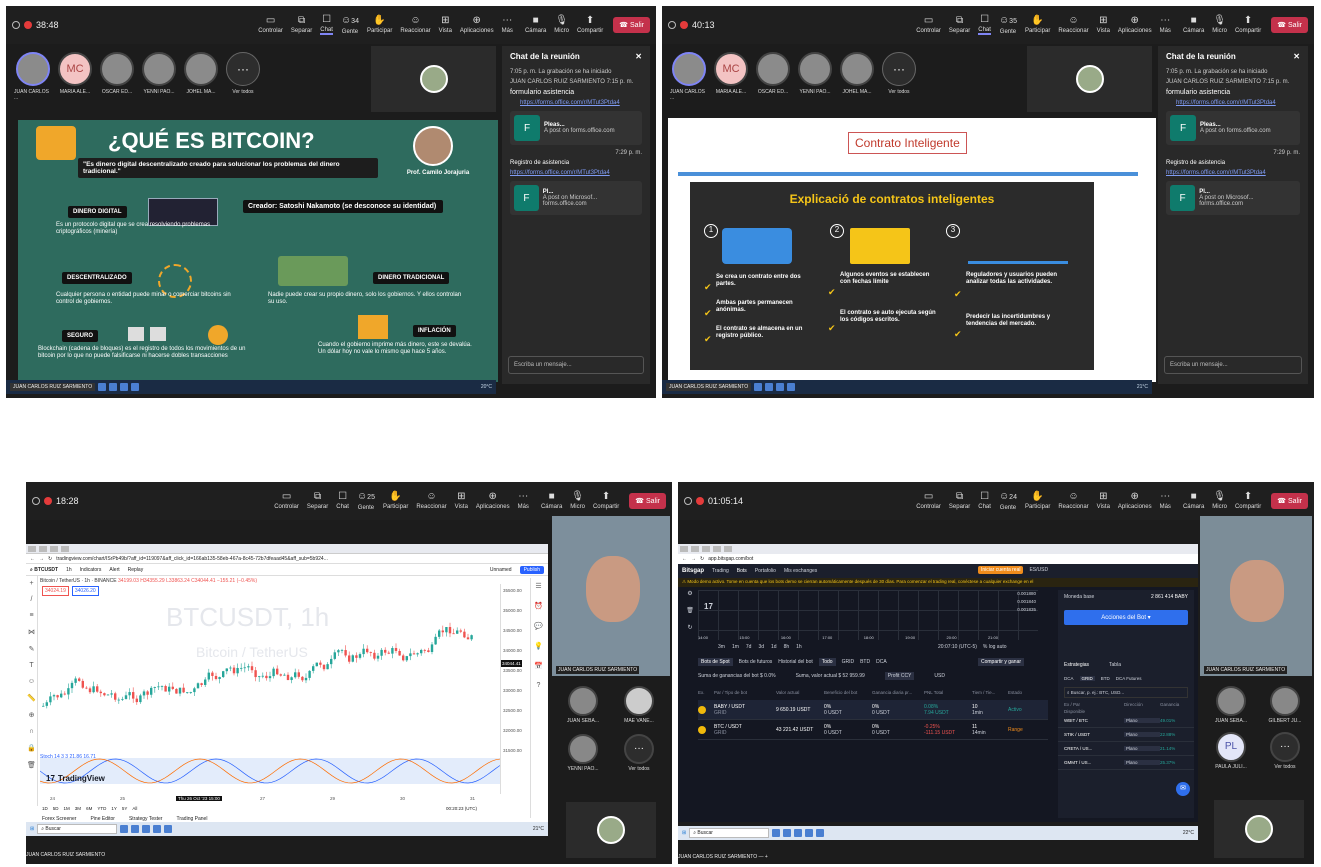 This screenshot has width=1321, height=867. What do you see at coordinates (507, 25) in the screenshot?
I see `more-button: ⋯ Más` at bounding box center [507, 25].